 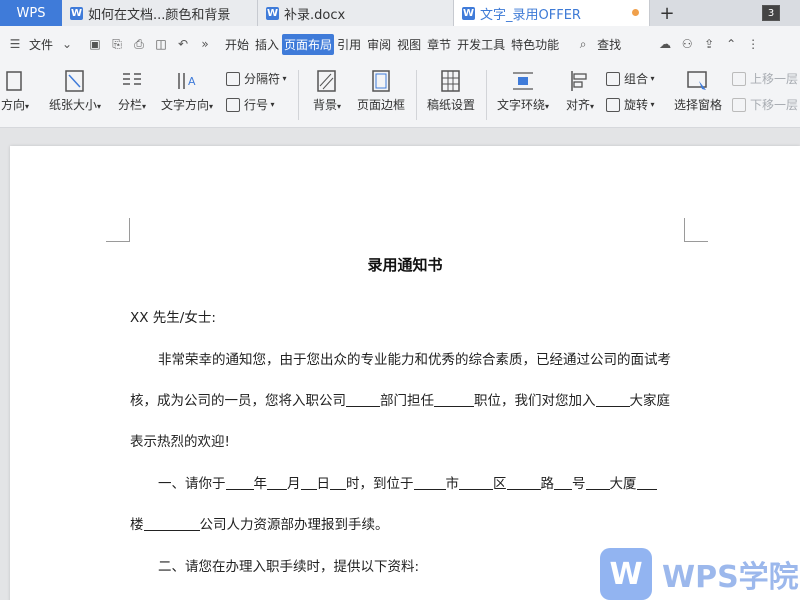 What do you see at coordinates (233, 104) in the screenshot?
I see `line-number-icon` at bounding box center [233, 104].